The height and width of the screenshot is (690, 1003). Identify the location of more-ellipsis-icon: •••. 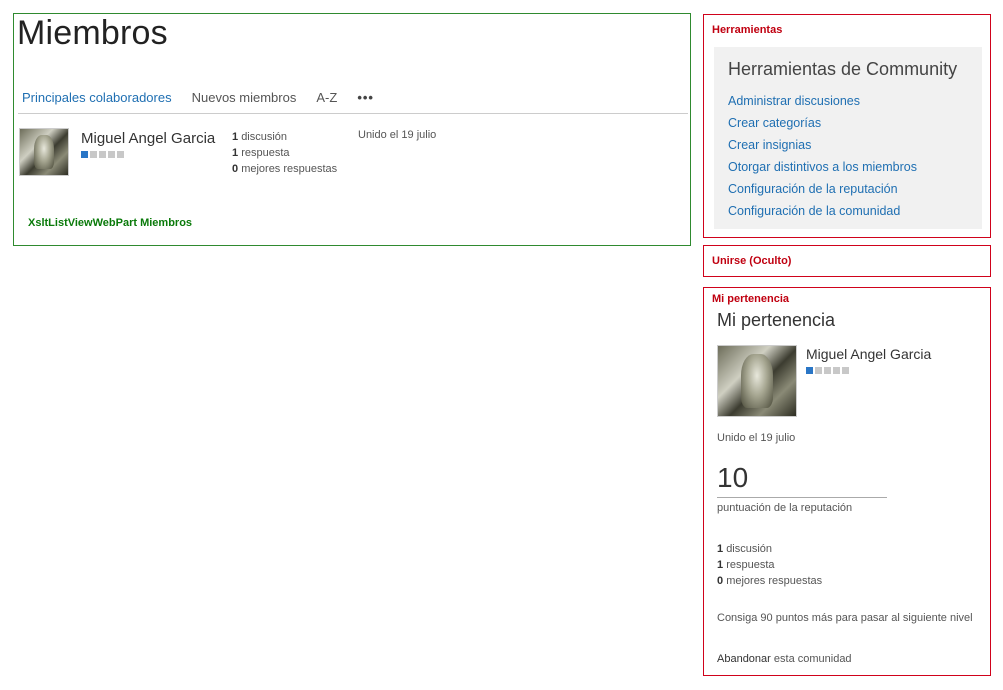
(365, 97).